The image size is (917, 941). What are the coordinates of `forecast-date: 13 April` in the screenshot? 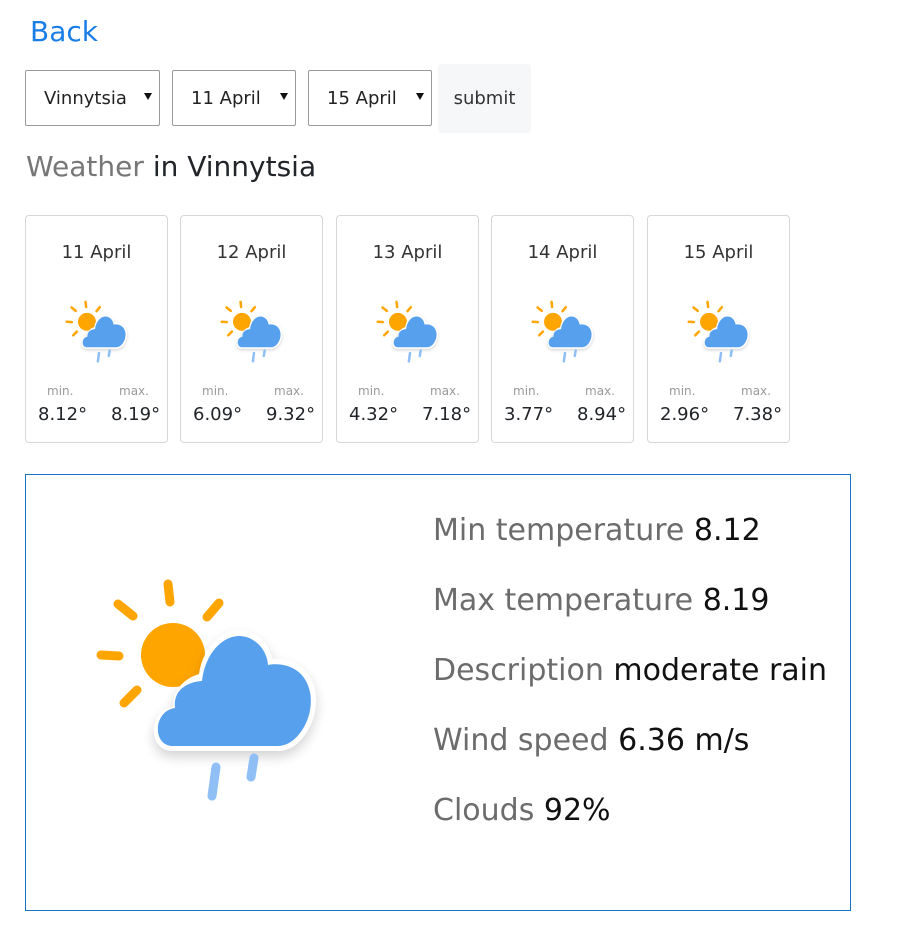 It's located at (407, 252).